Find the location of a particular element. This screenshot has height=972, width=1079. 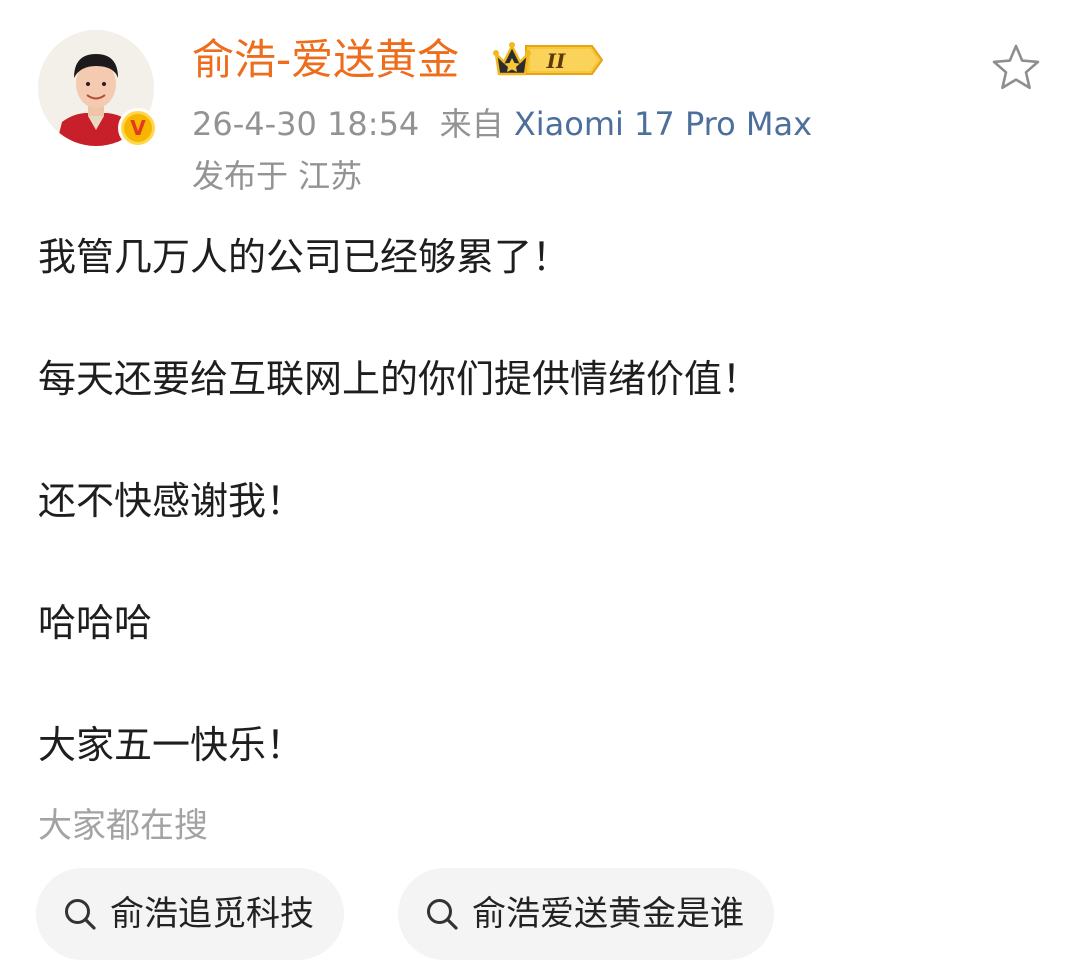

post-timestamp: 26-4-30 18:54 is located at coordinates (306, 124).